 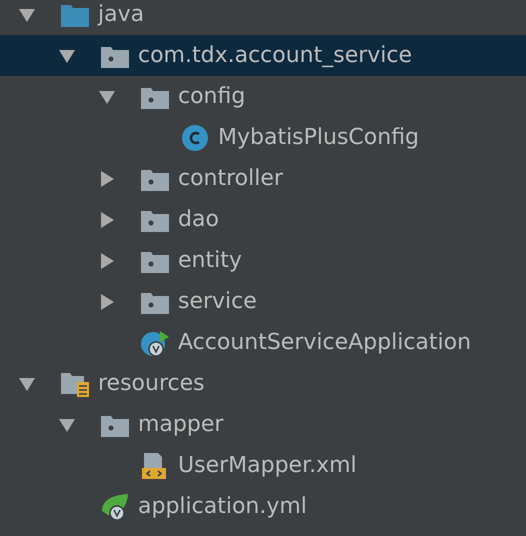 What do you see at coordinates (115, 506) in the screenshot?
I see `spring-leaf-icon` at bounding box center [115, 506].